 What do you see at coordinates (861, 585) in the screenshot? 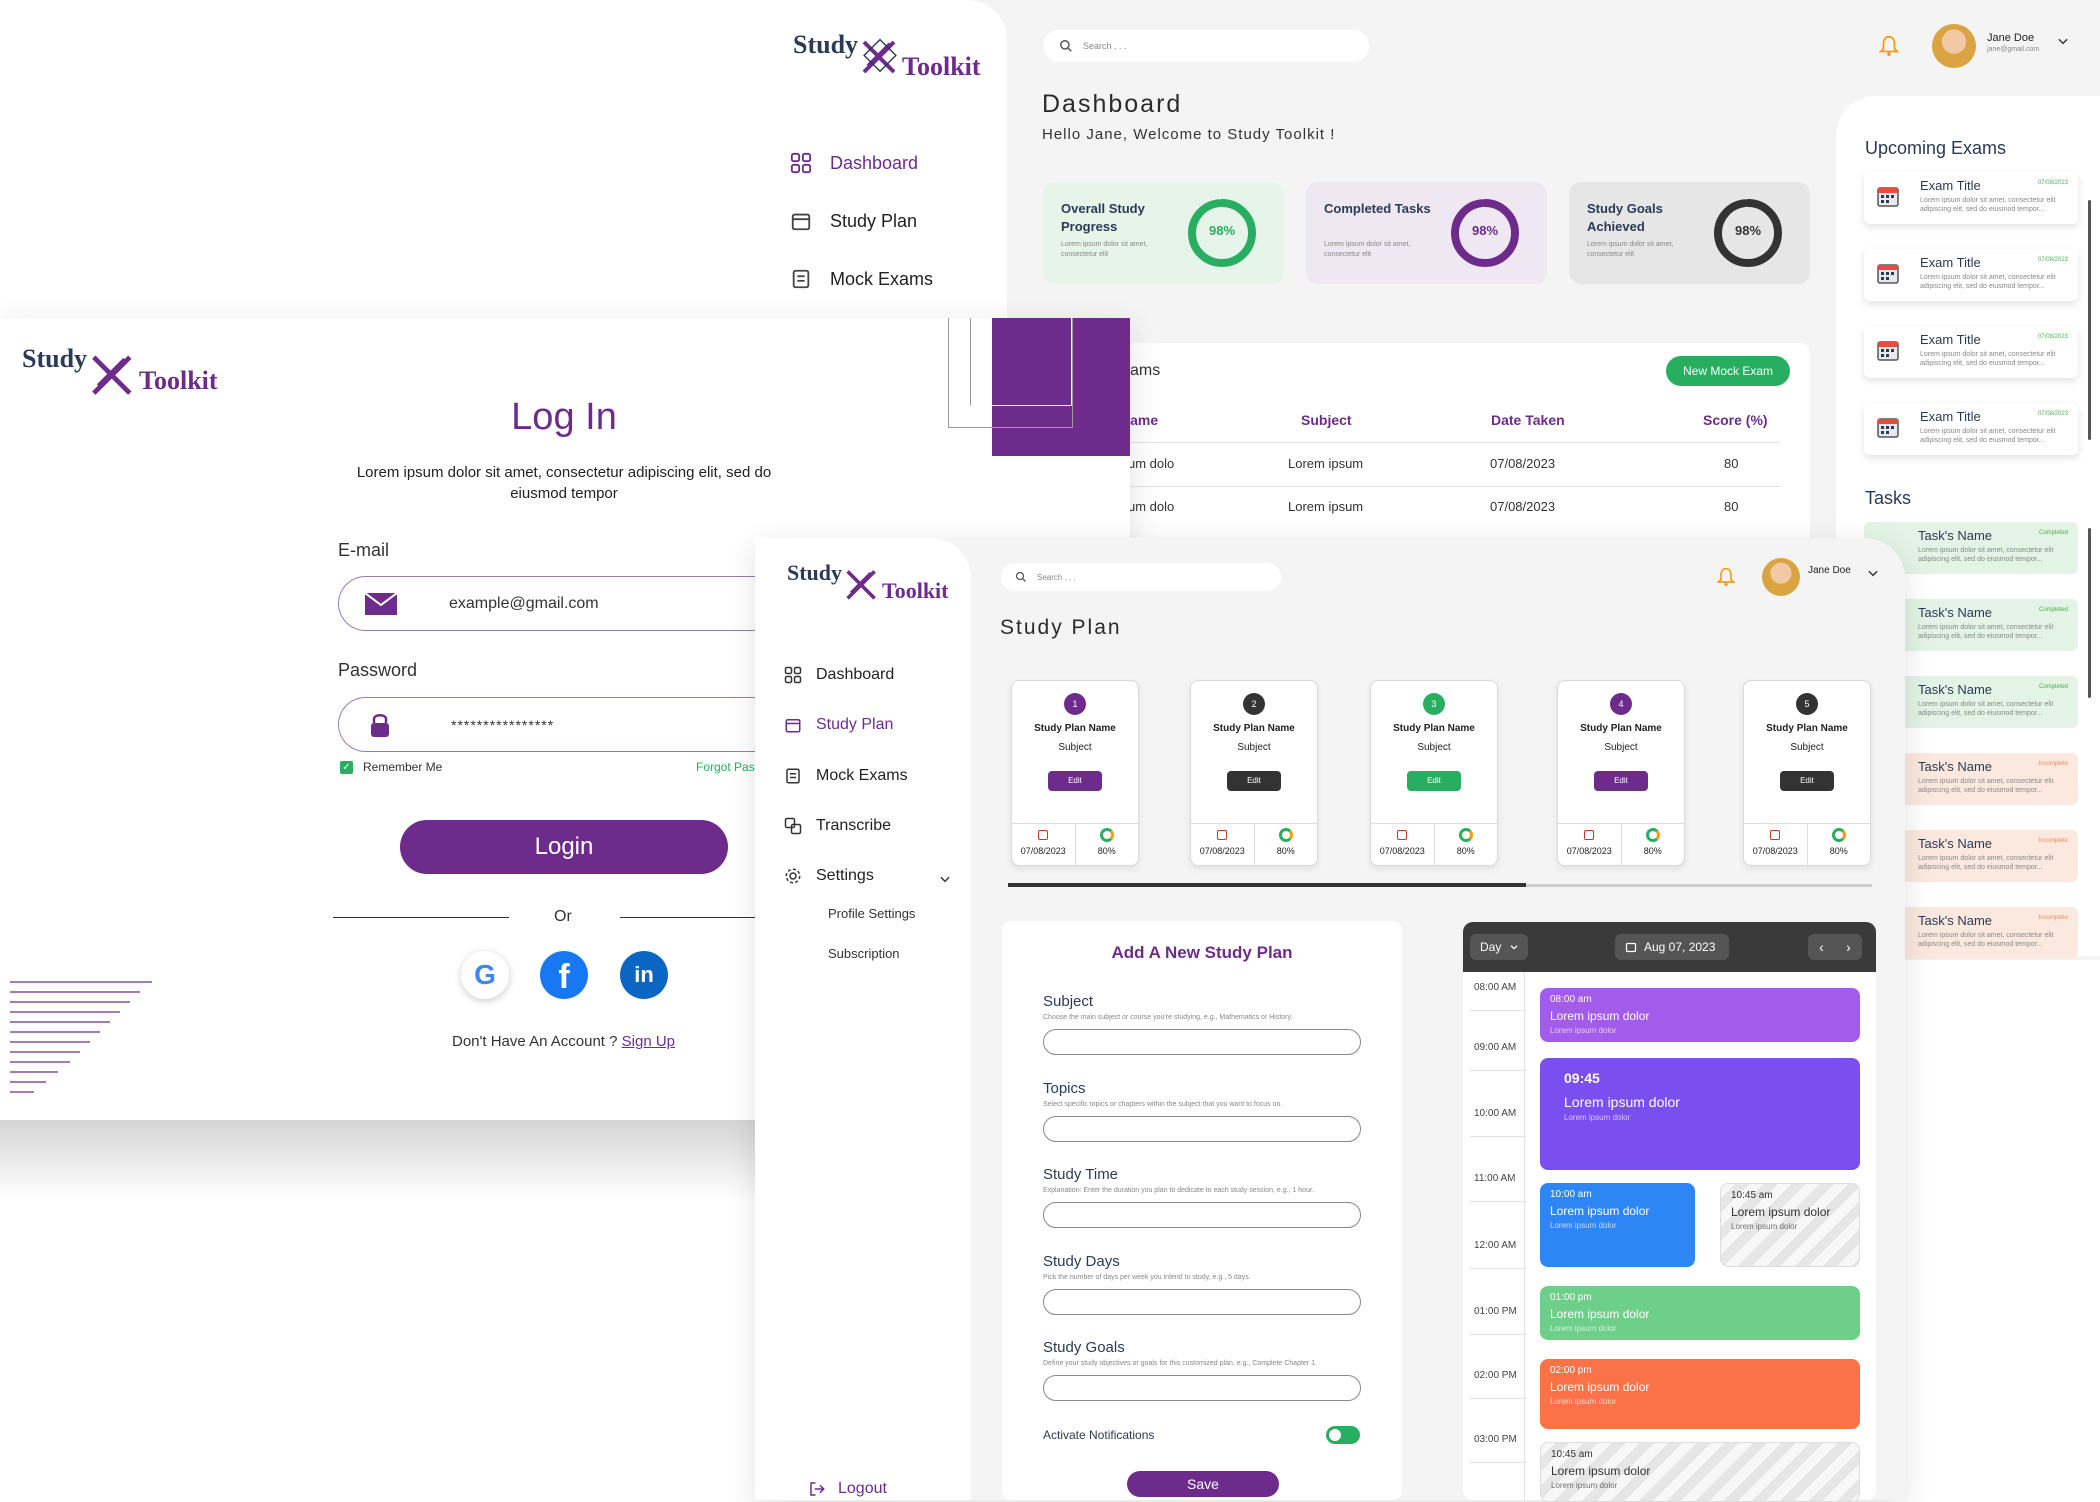
I see `logo-pencil-icon` at bounding box center [861, 585].